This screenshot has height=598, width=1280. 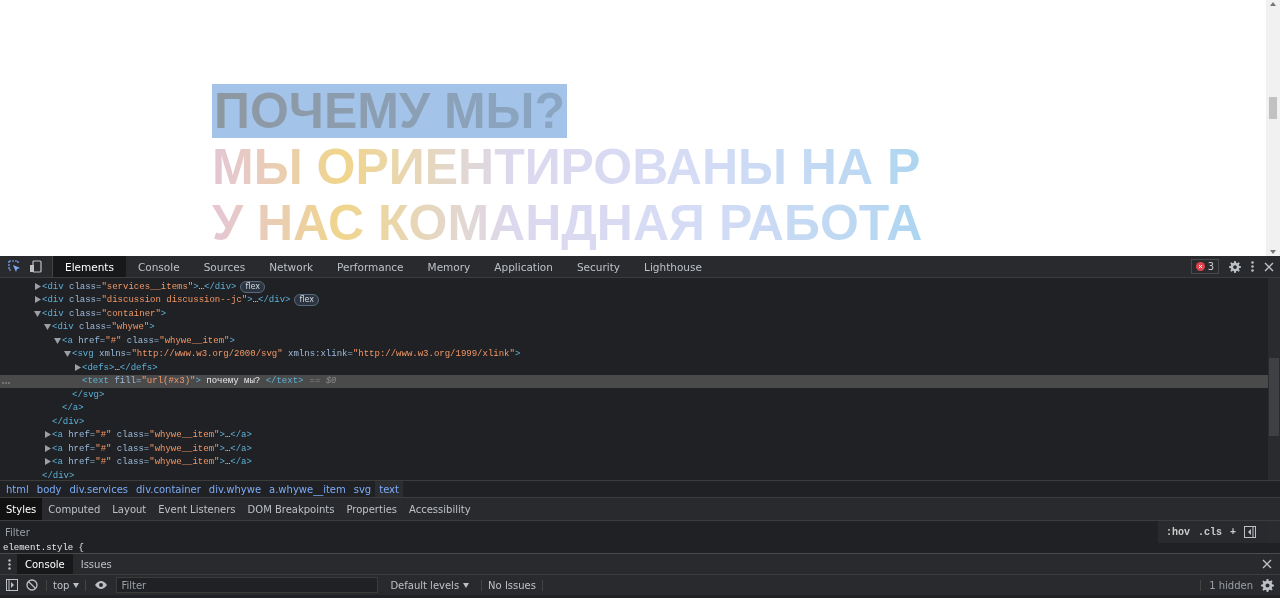 What do you see at coordinates (88, 394) in the screenshot?
I see `closing-tag: </svg>` at bounding box center [88, 394].